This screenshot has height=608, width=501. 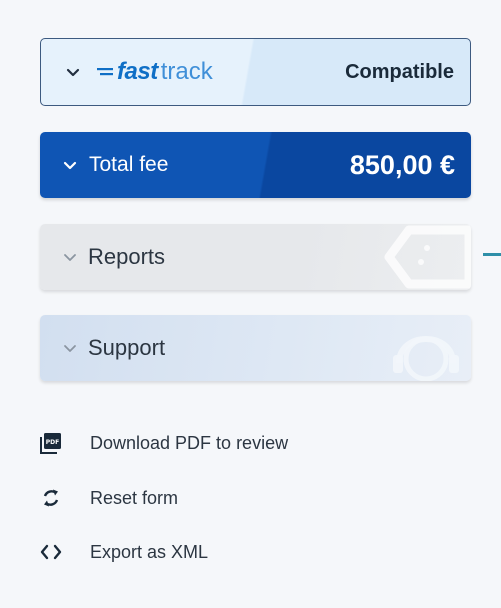 I want to click on speed-lines-icon, so click(x=105, y=72).